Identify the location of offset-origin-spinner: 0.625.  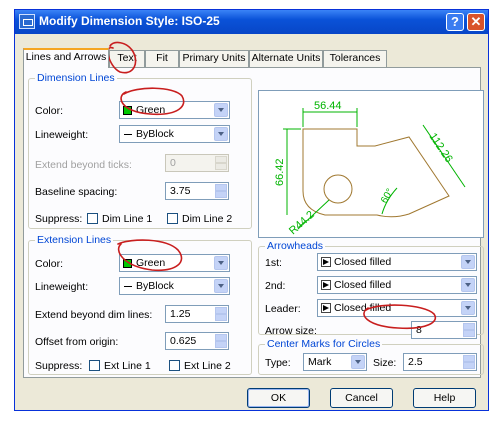
(197, 341).